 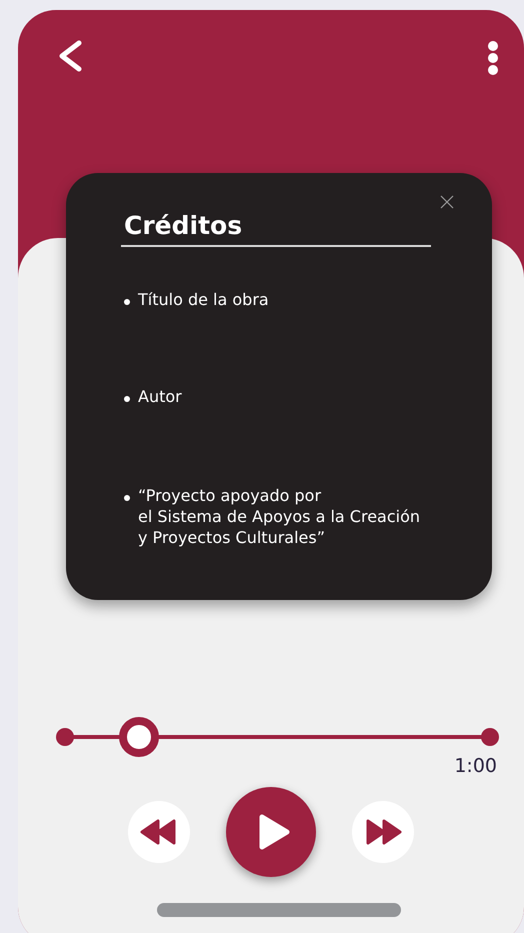 What do you see at coordinates (65, 737) in the screenshot?
I see `slider-start-icon` at bounding box center [65, 737].